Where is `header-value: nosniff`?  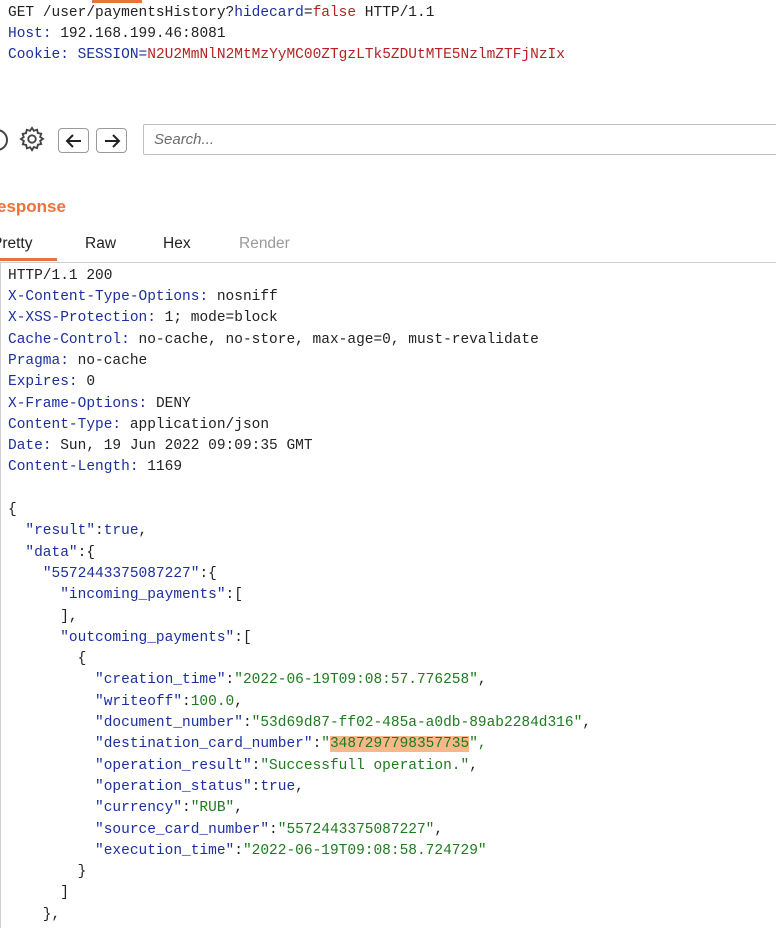
header-value: nosniff is located at coordinates (247, 297).